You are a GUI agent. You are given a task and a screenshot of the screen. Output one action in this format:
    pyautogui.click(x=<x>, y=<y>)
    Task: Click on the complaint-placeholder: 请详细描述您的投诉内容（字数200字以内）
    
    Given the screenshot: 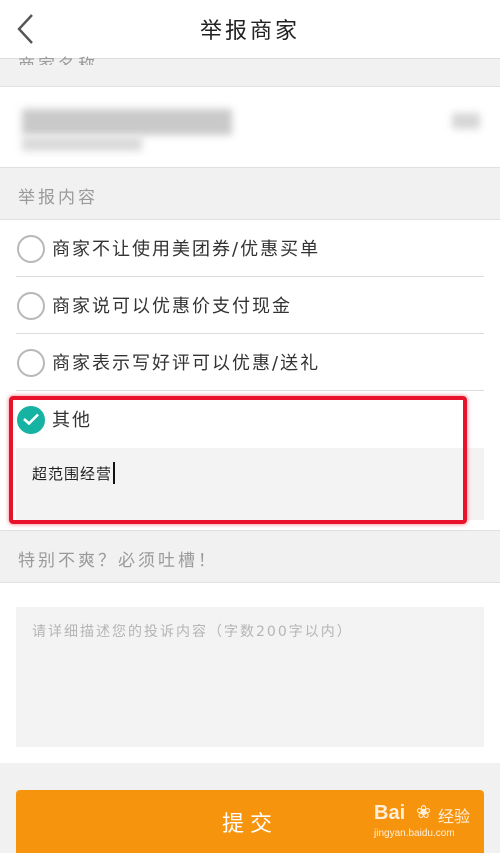 What is the action you would take?
    pyautogui.click(x=192, y=632)
    